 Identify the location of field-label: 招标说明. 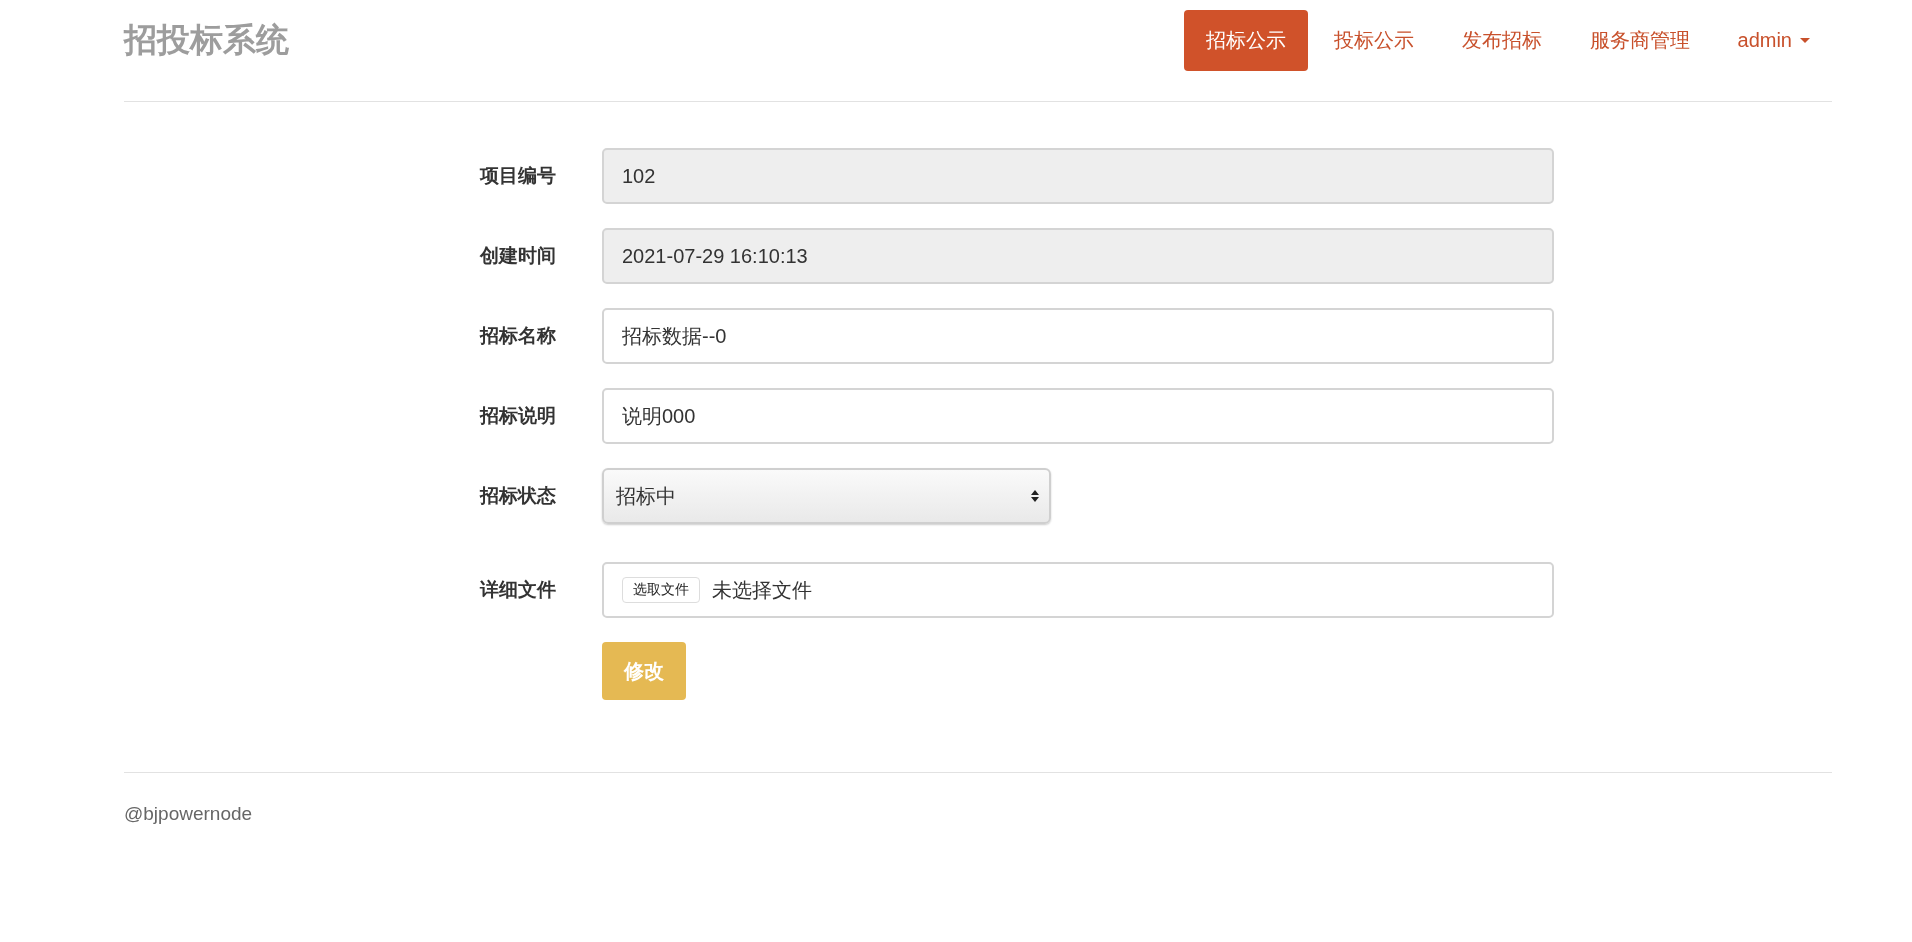
(517, 416).